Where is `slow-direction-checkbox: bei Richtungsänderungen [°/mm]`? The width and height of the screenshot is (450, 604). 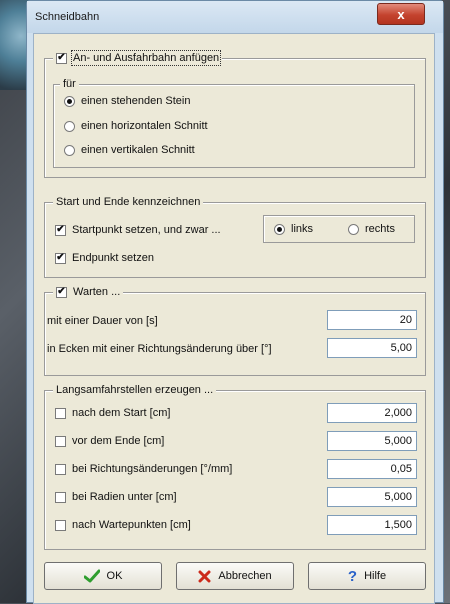 slow-direction-checkbox: bei Richtungsänderungen [°/mm] is located at coordinates (143, 469).